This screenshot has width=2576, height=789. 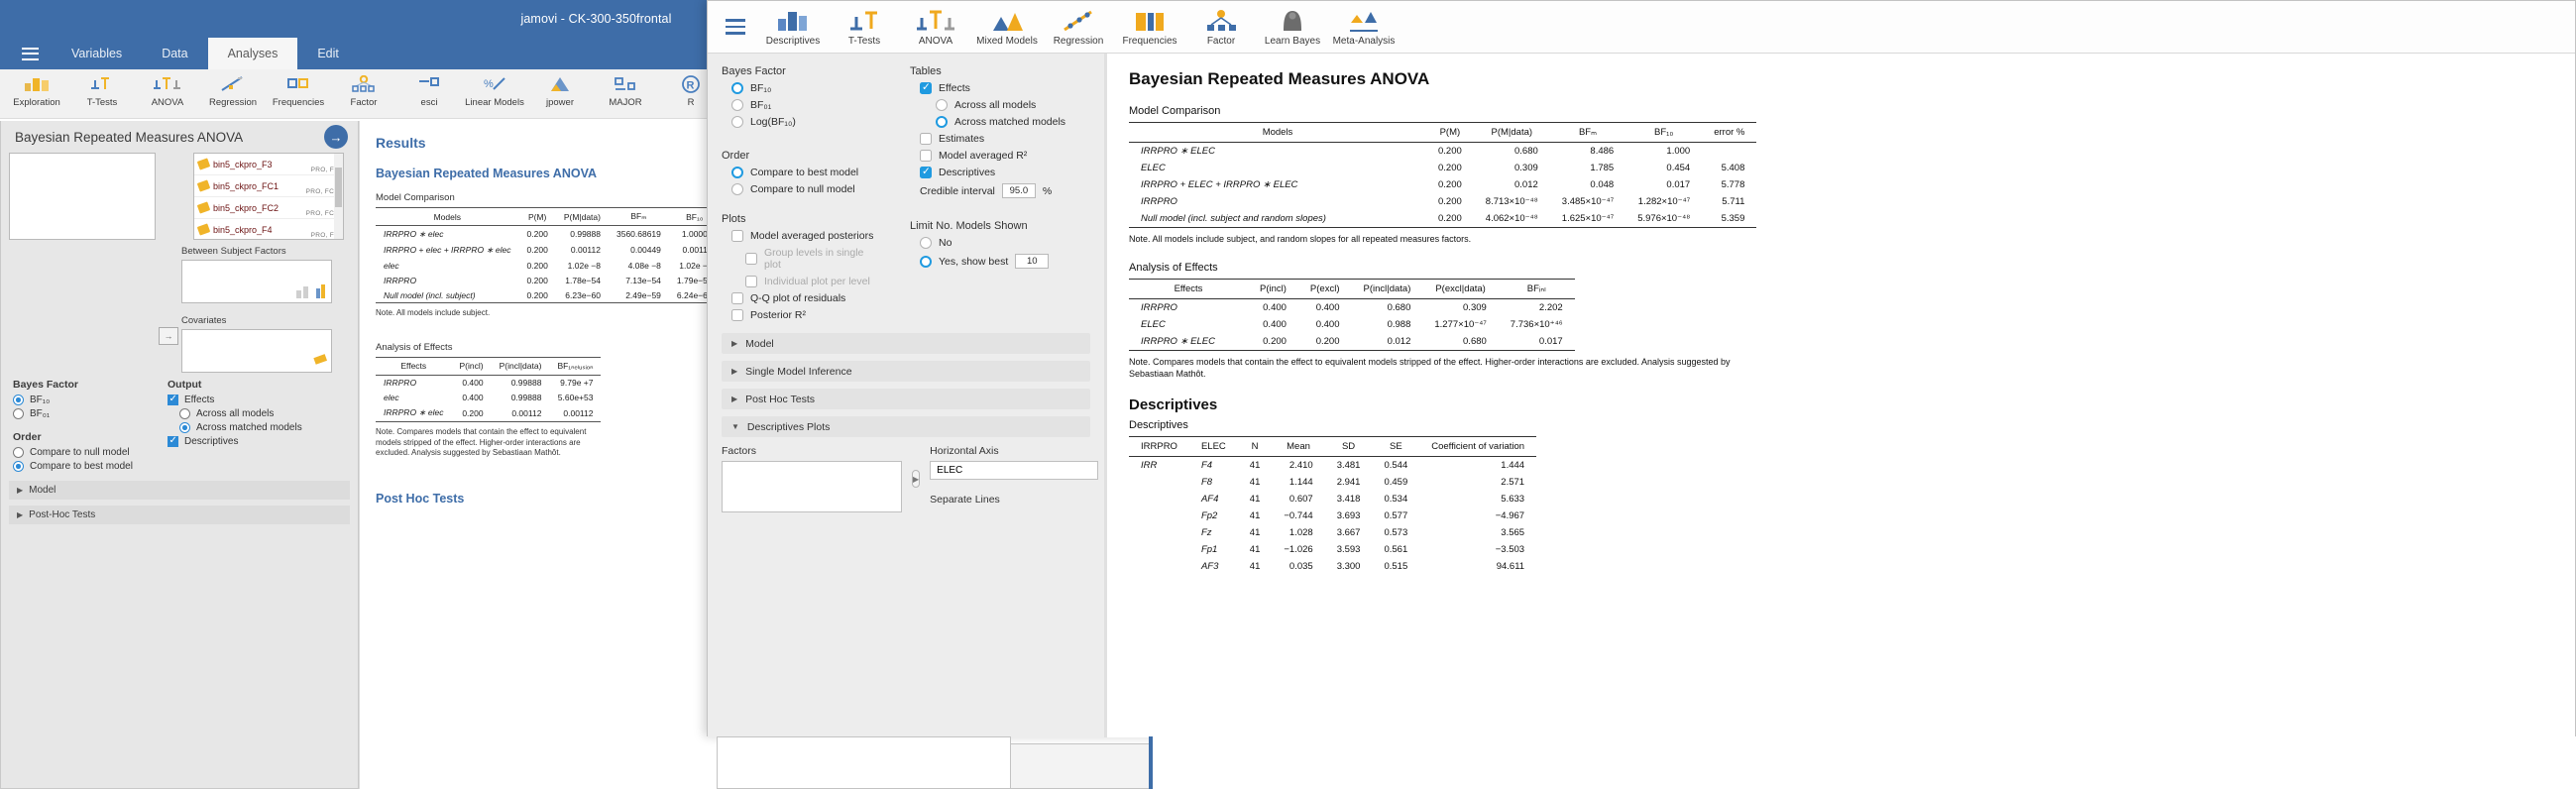 I want to click on option-model-averaged-posteriors: Model averaged posteriors, so click(x=802, y=236).